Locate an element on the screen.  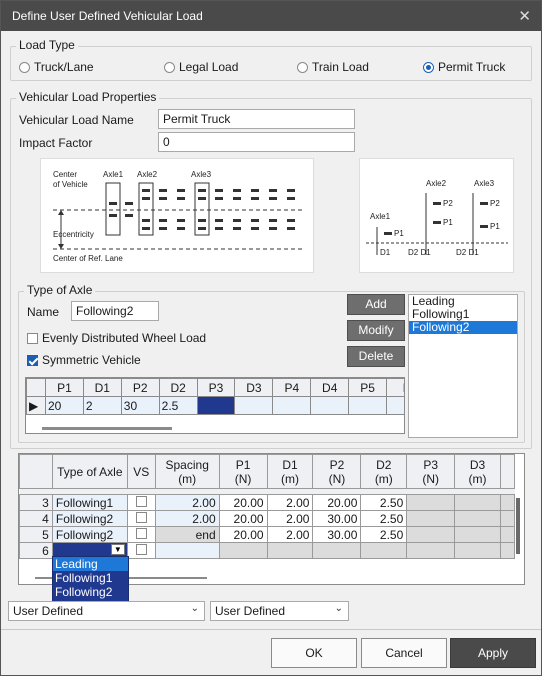
list-item: Following2 is located at coordinates (463, 327).